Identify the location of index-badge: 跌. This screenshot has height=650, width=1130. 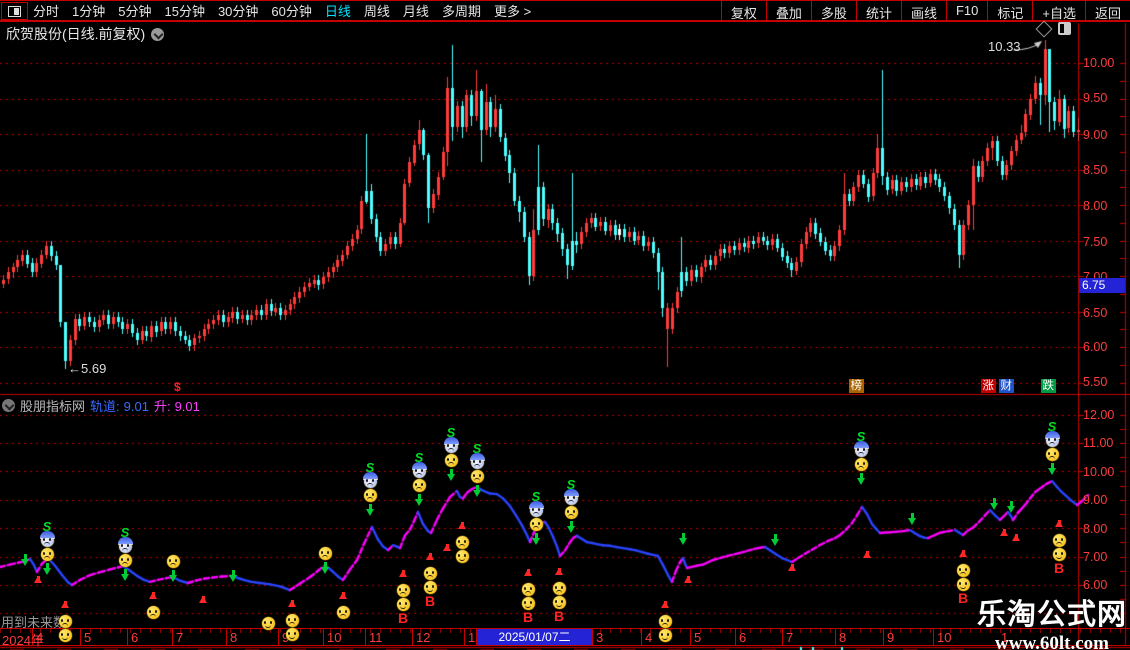
(1048, 386).